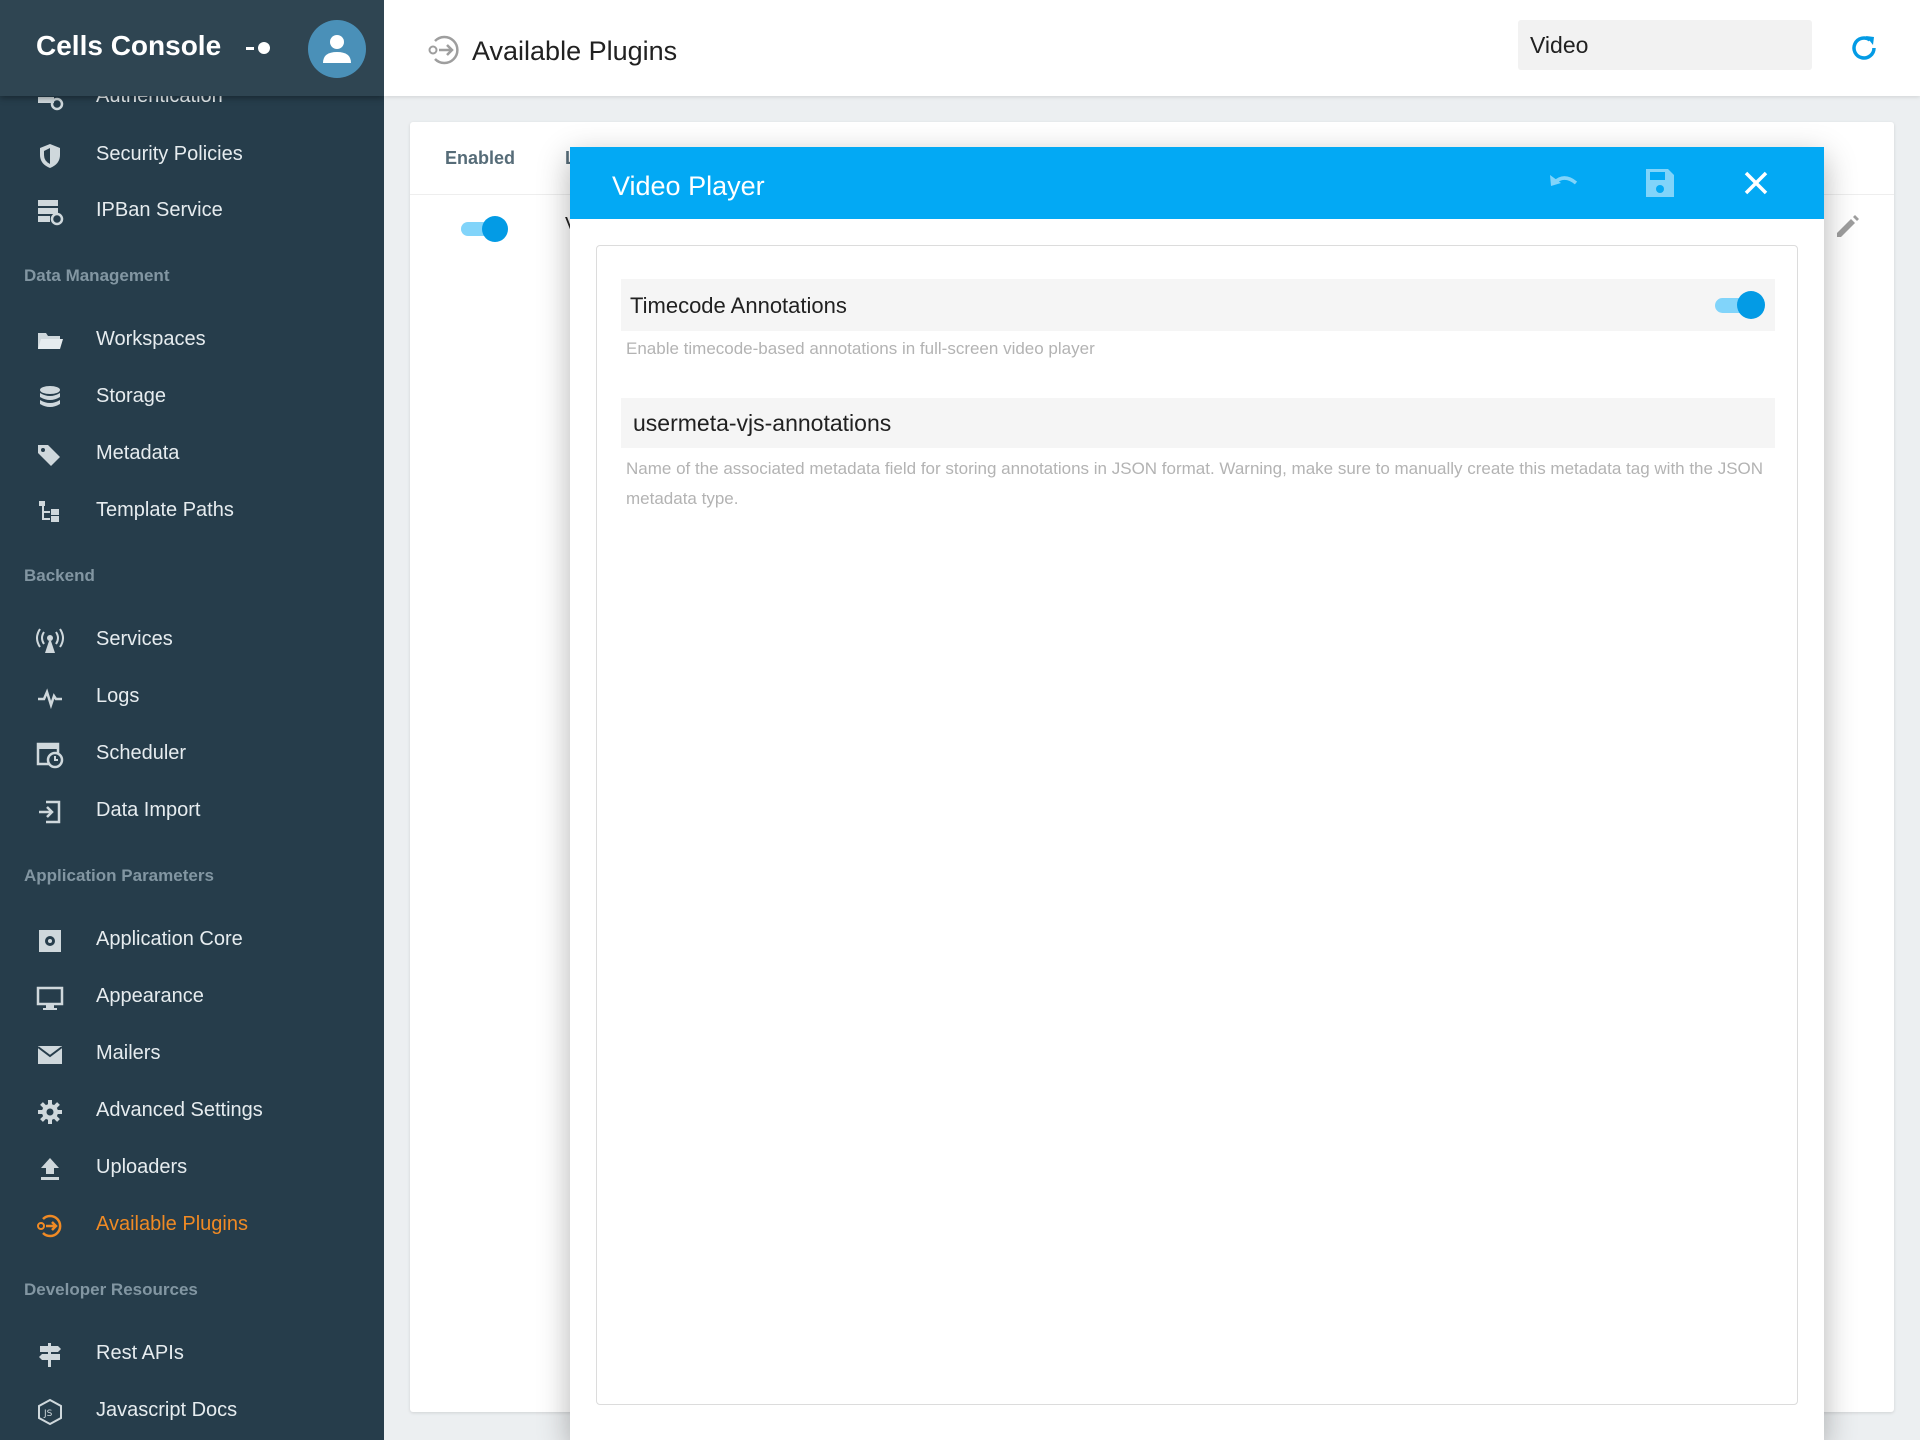 Image resolution: width=1920 pixels, height=1440 pixels. What do you see at coordinates (50, 212) in the screenshot?
I see `ipban-icon` at bounding box center [50, 212].